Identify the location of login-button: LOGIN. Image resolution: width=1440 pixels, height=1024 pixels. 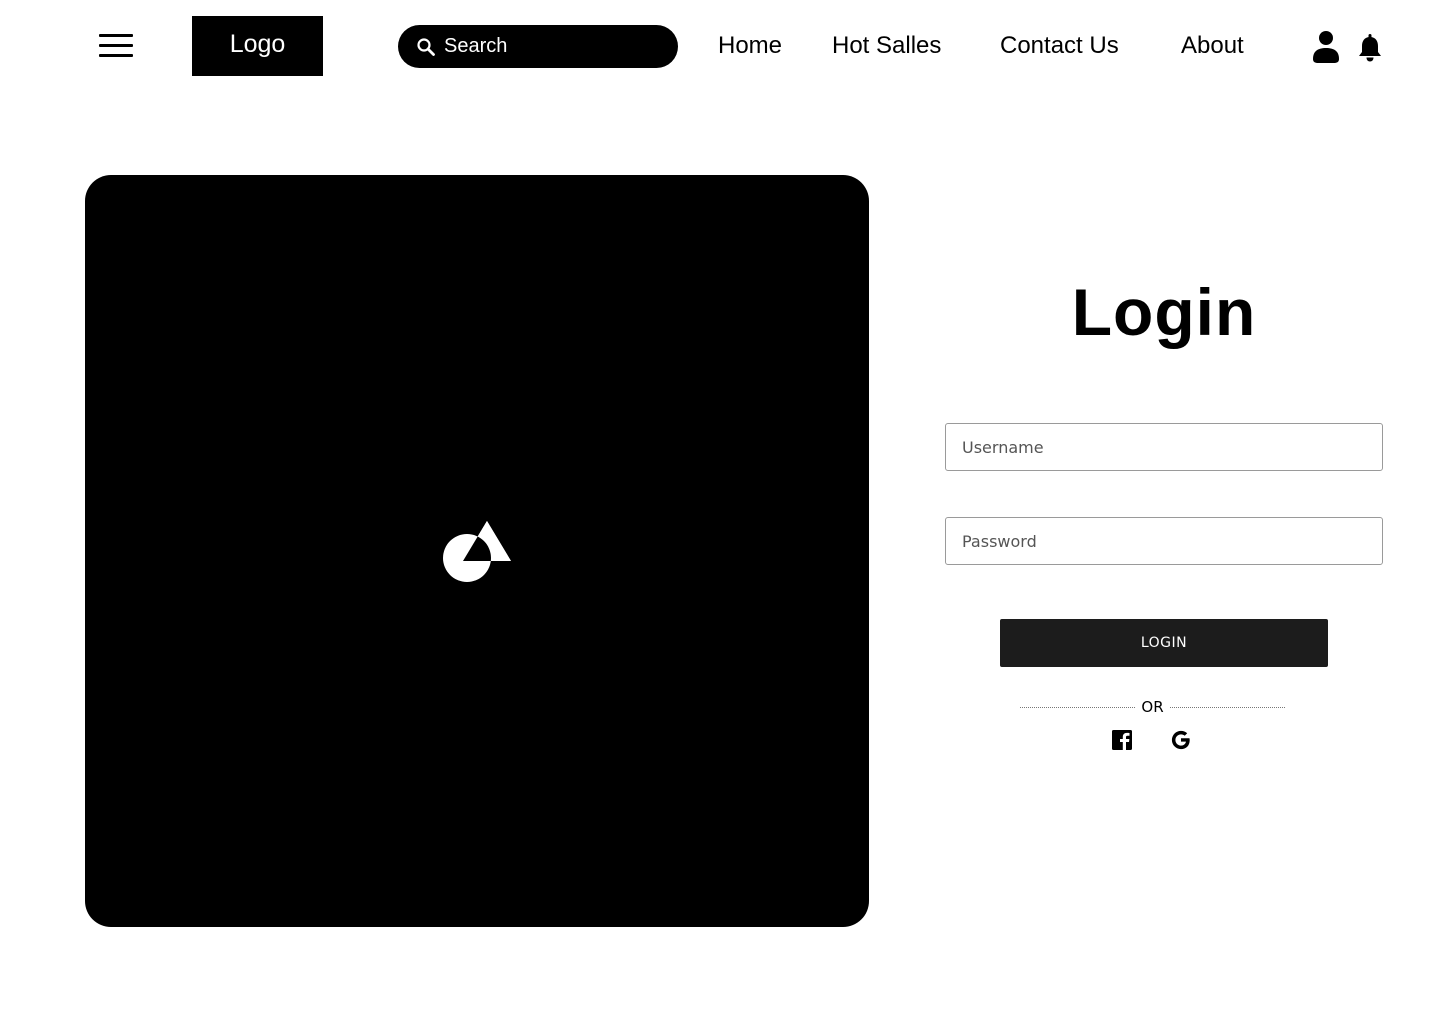
(1164, 643).